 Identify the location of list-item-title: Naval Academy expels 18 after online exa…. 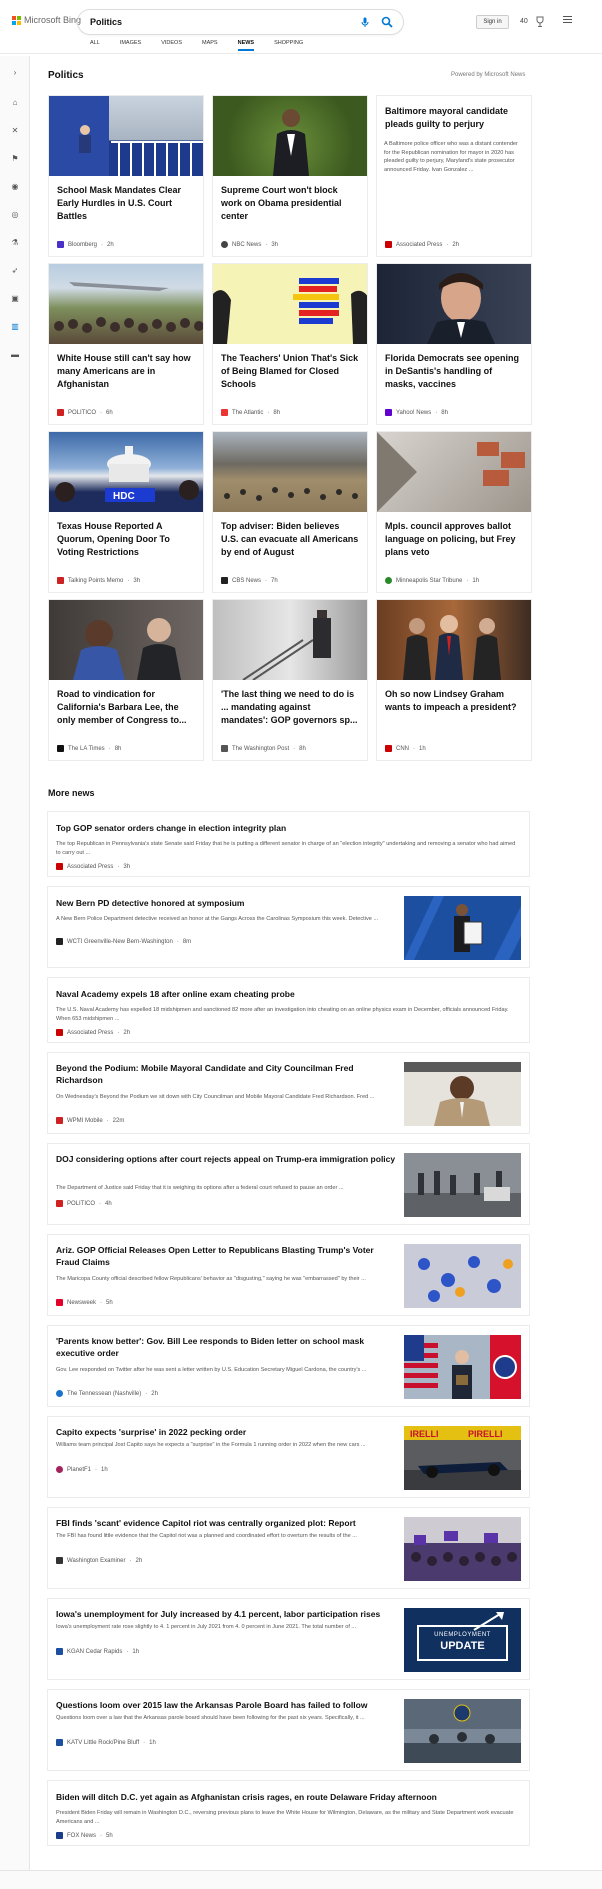
(286, 994).